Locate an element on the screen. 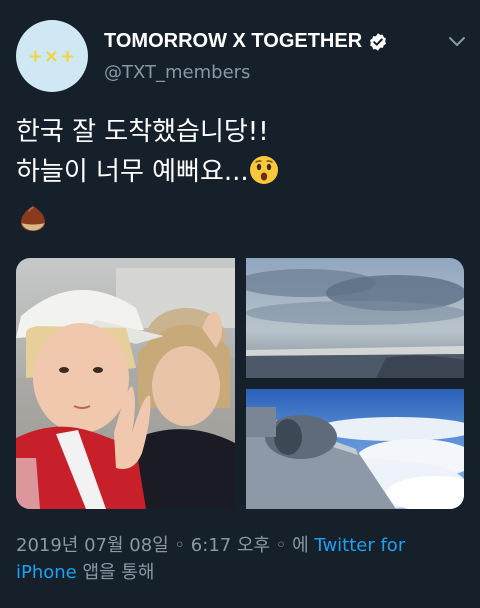 The height and width of the screenshot is (608, 480). author-name-row: TOMORROW X TOGETHER is located at coordinates (246, 41).